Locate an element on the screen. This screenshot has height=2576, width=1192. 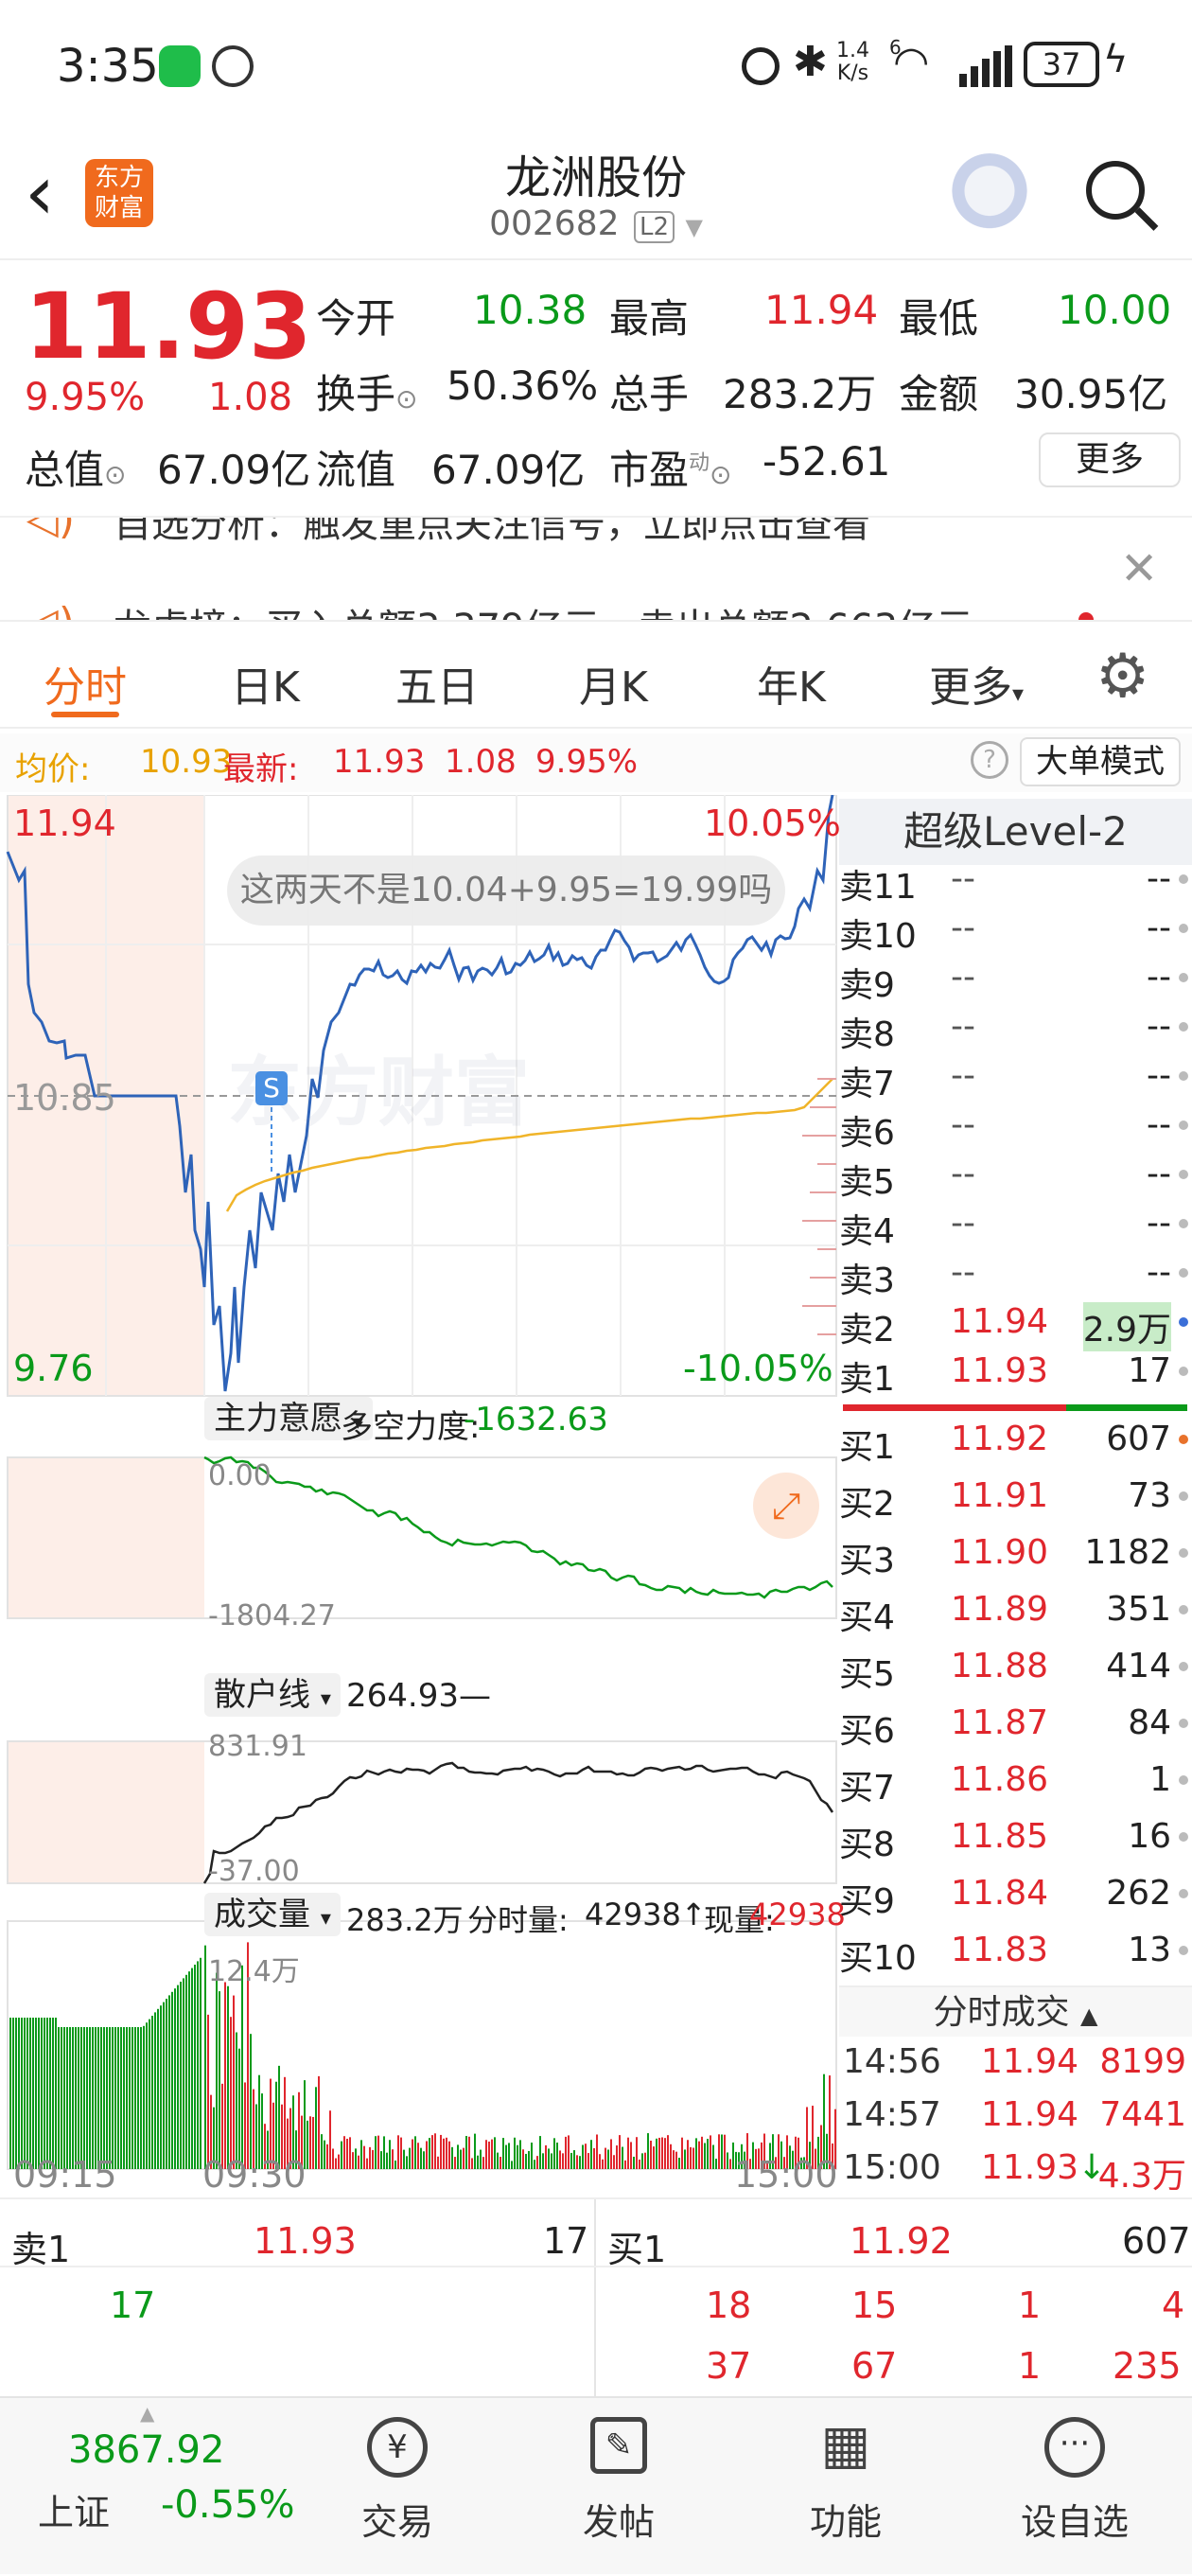
bid-row: 买8 11.85 16 is located at coordinates (1015, 1841).